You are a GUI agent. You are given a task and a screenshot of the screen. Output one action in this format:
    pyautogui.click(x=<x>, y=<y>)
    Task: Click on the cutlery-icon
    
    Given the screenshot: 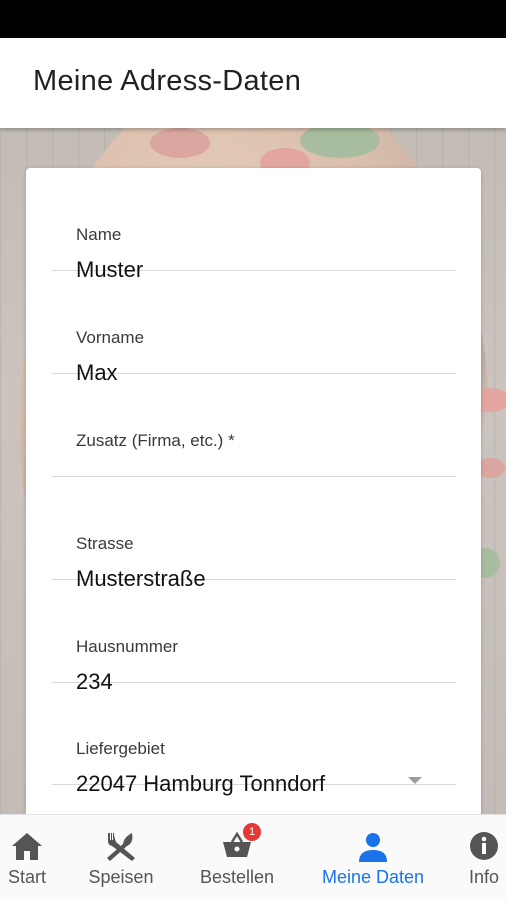 What is the action you would take?
    pyautogui.click(x=121, y=849)
    